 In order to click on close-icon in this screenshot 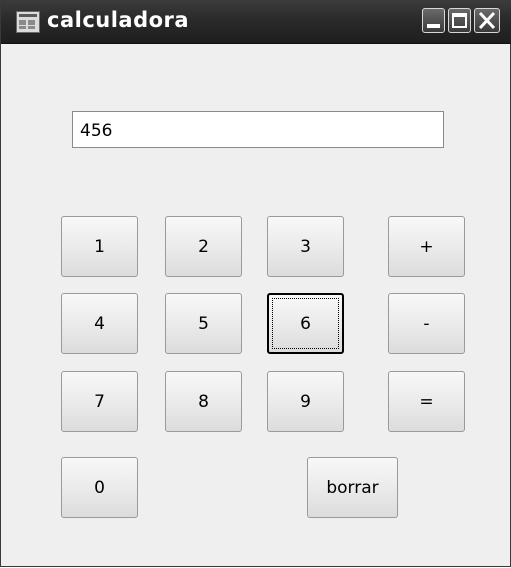, I will do `click(487, 20)`.